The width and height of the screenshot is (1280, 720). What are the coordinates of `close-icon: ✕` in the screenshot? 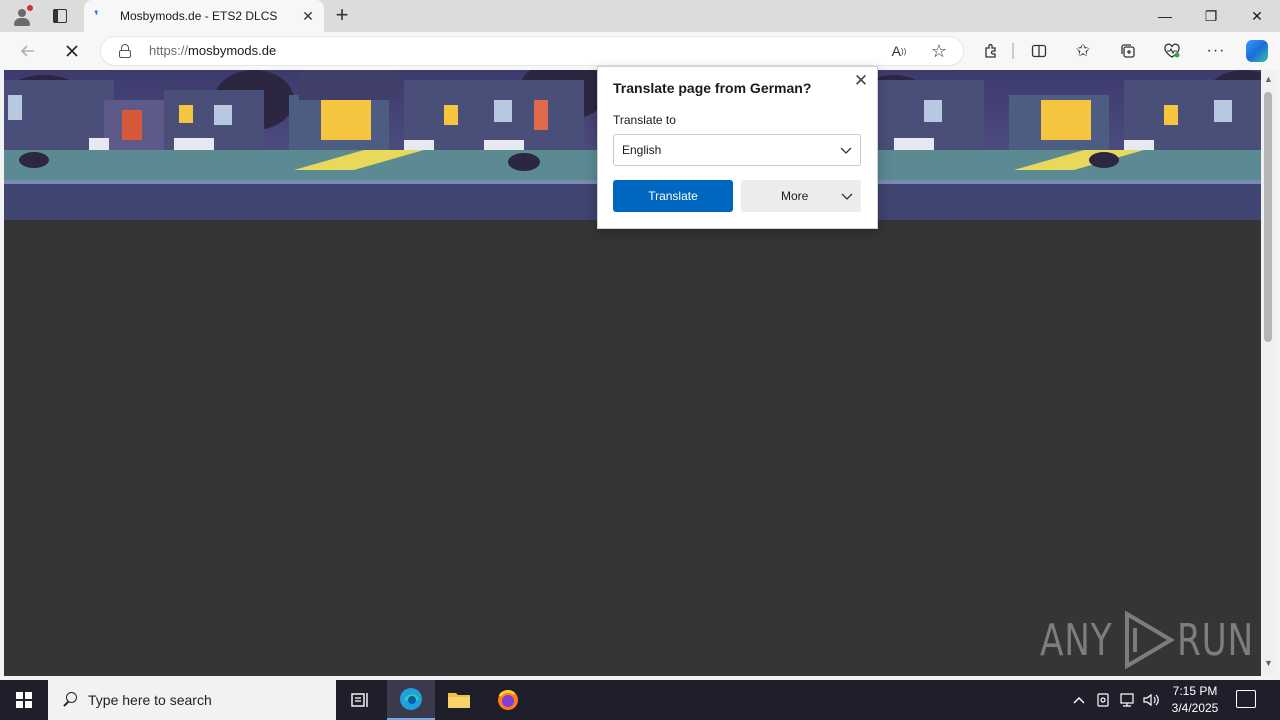 It's located at (861, 81).